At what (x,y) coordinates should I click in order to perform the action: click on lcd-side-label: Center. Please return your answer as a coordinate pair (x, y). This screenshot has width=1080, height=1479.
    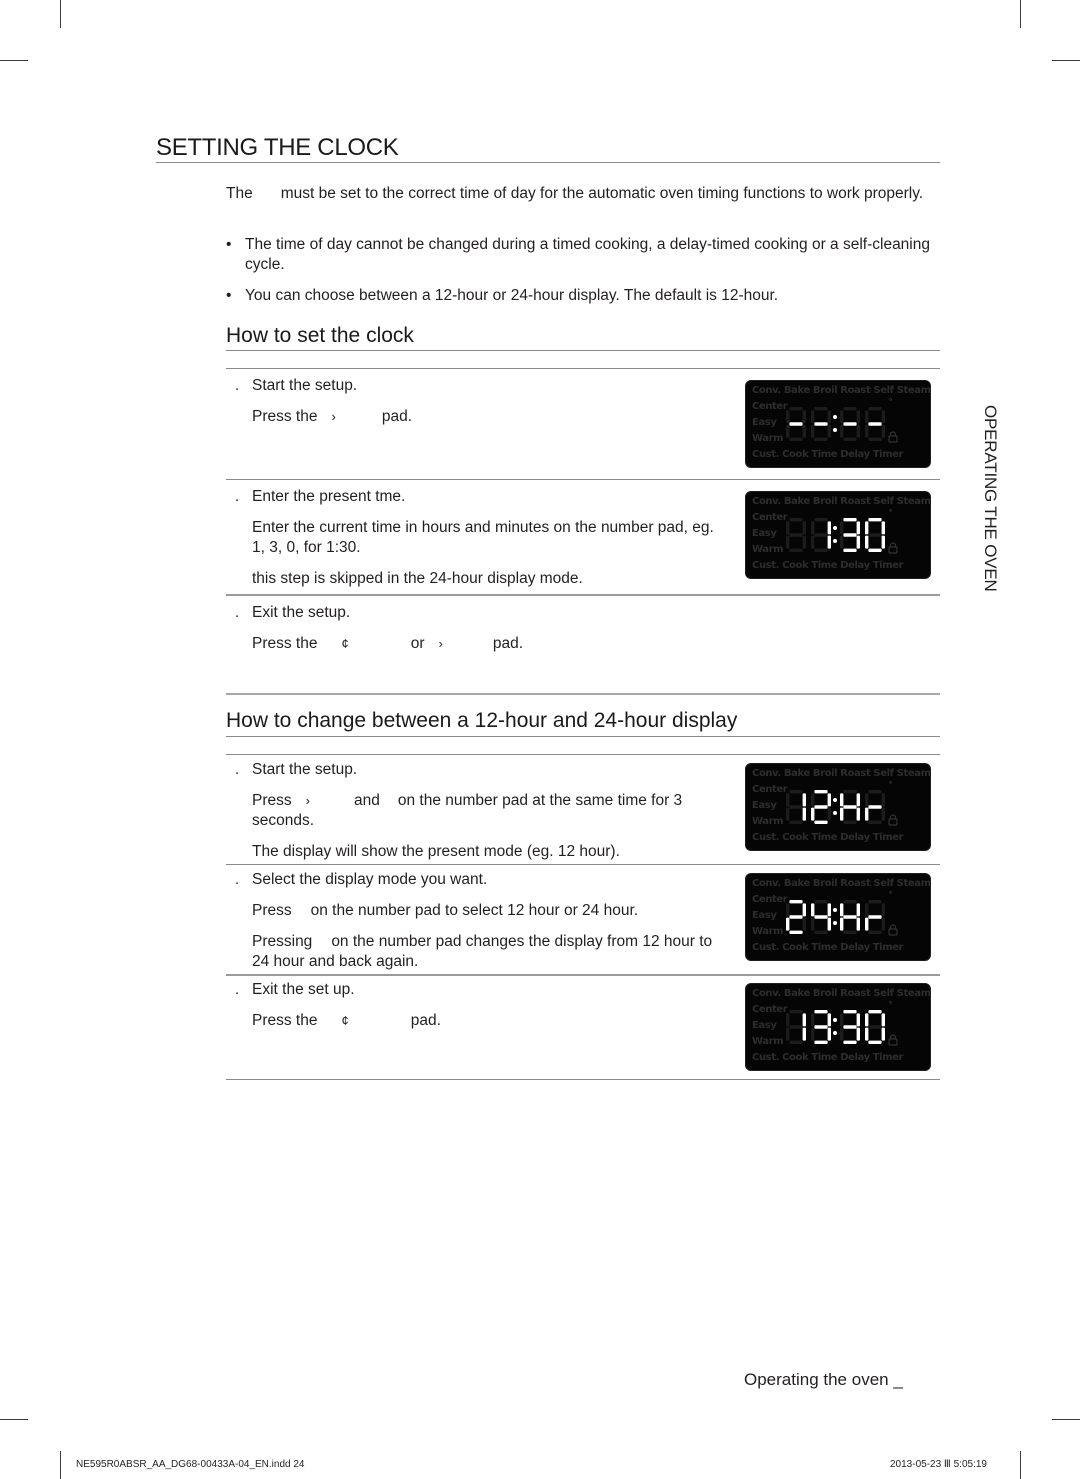
    Looking at the image, I should click on (770, 406).